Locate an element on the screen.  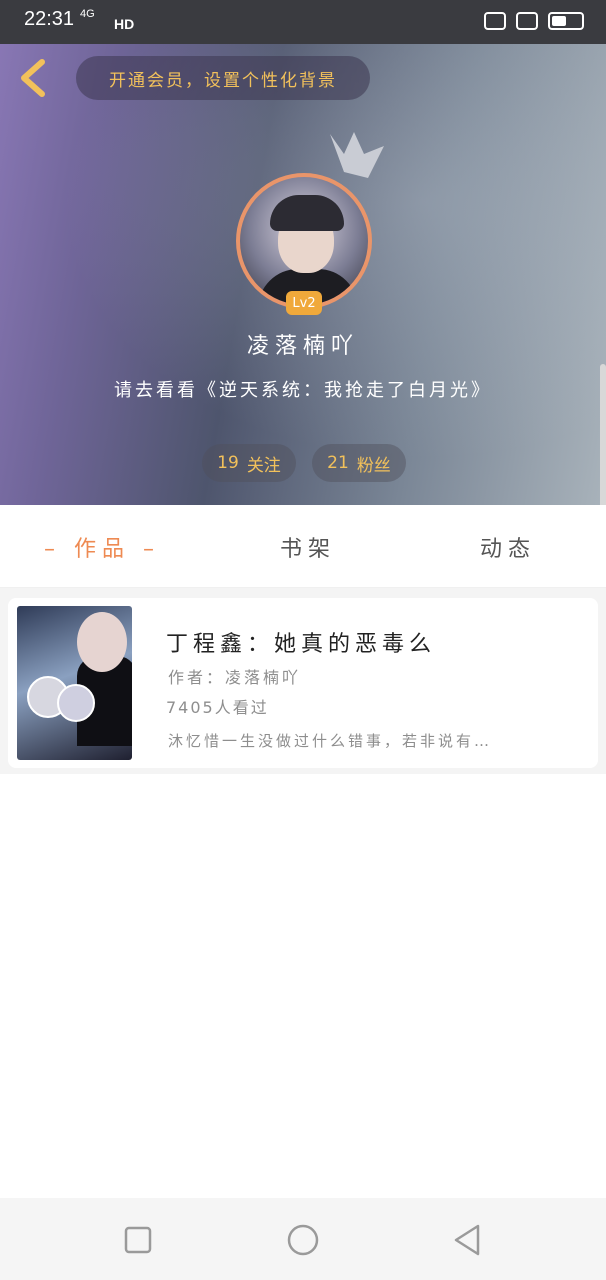
fans-button: 21 粉丝 is located at coordinates (359, 463).